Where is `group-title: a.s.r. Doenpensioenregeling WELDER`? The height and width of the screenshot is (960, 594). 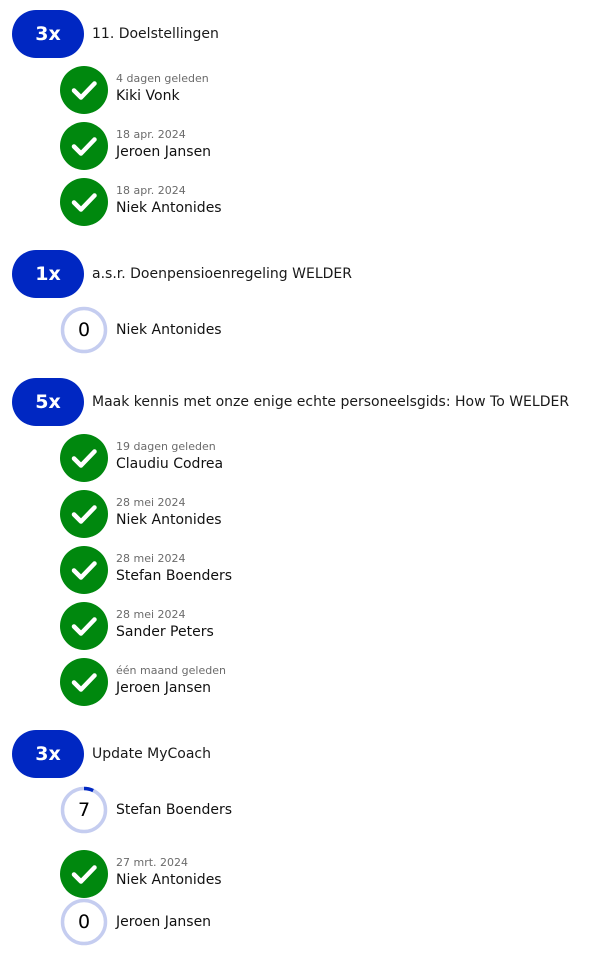 group-title: a.s.r. Doenpensioenregeling WELDER is located at coordinates (222, 274).